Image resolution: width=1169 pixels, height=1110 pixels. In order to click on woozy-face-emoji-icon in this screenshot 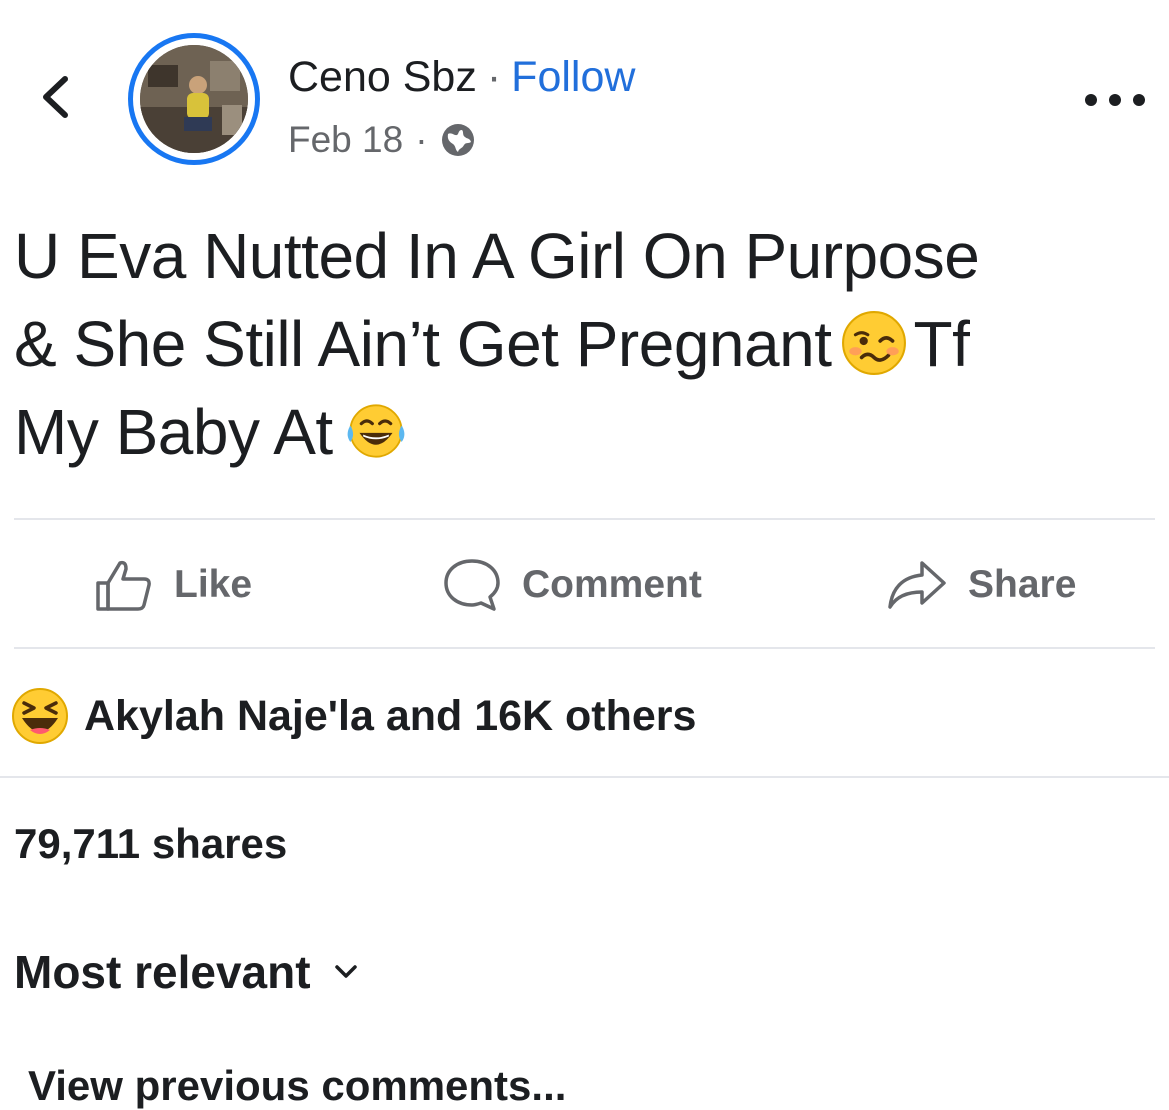, I will do `click(874, 343)`.